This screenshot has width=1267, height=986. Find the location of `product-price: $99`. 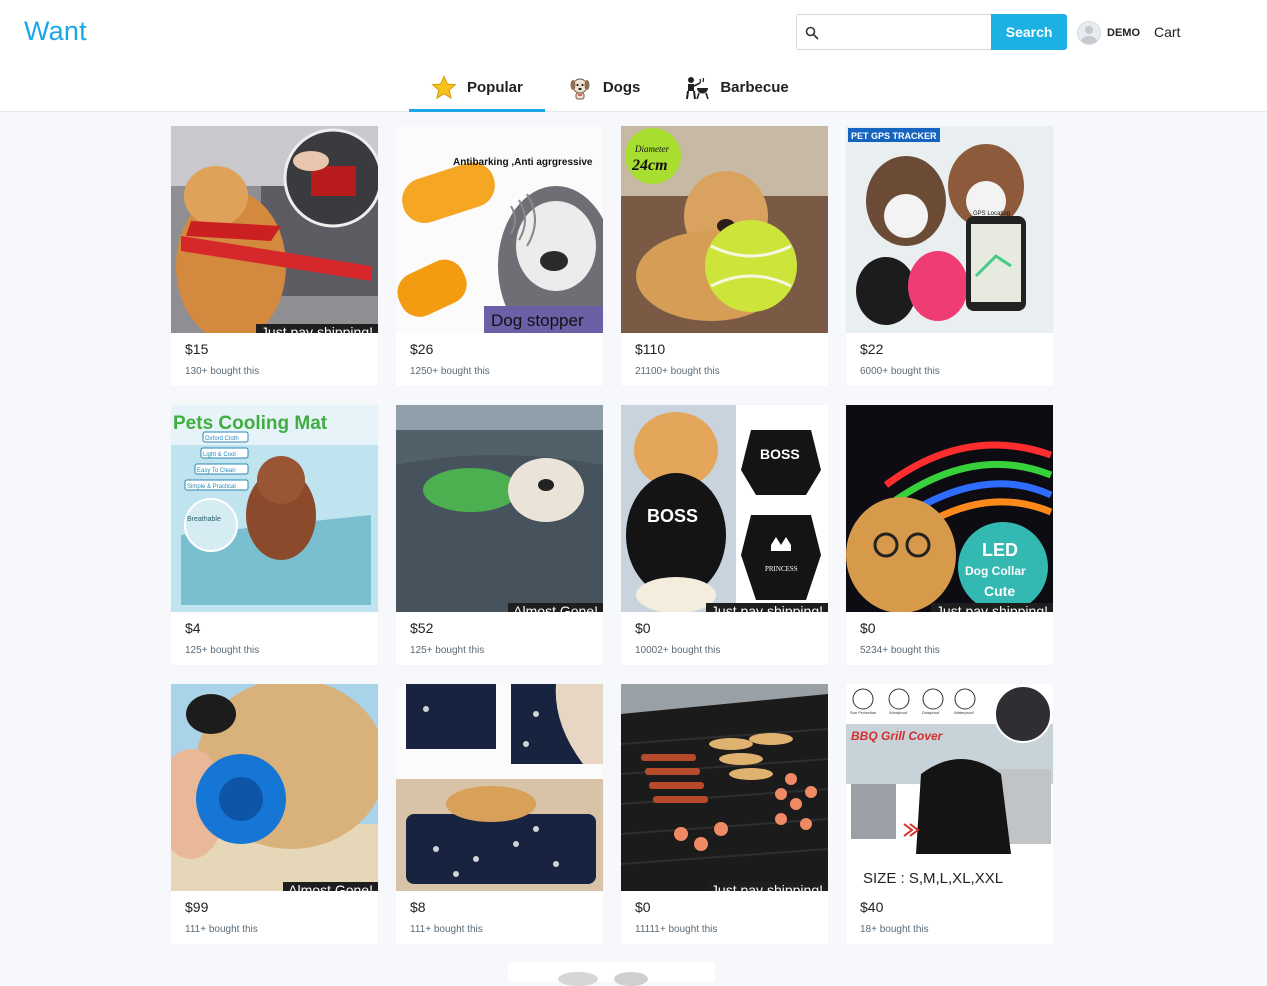

product-price: $99 is located at coordinates (197, 907).